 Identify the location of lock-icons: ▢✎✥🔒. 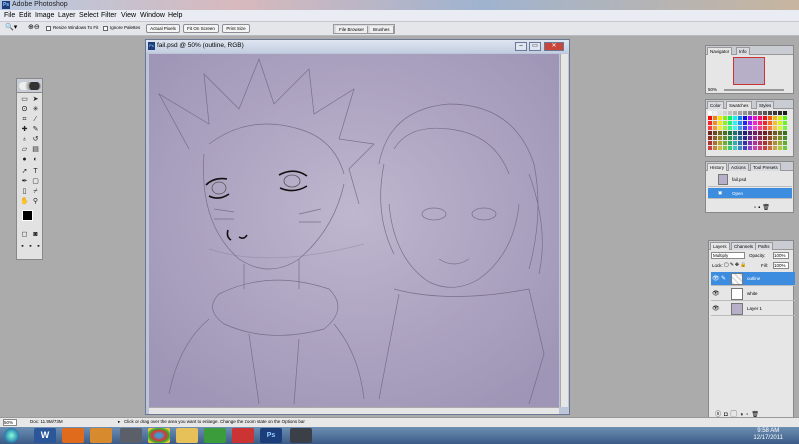
(735, 265).